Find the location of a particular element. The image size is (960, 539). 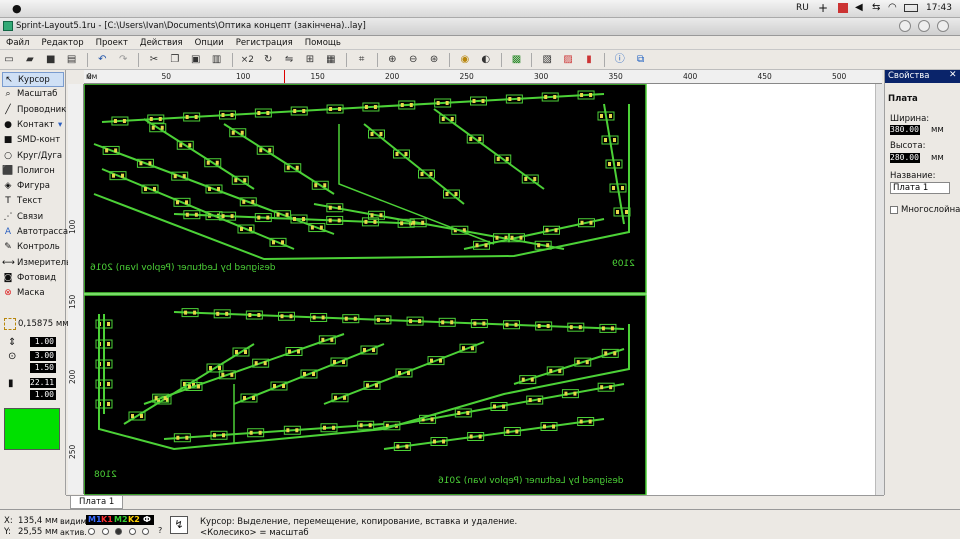

pad-outer-value: 3.00 is located at coordinates (43, 356).